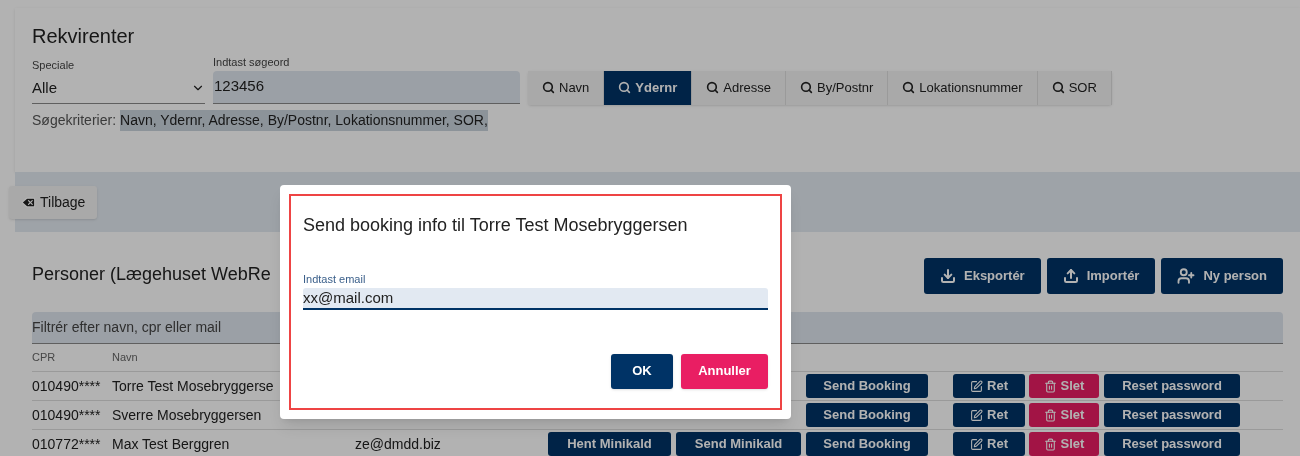  Describe the element at coordinates (609, 444) in the screenshot. I see `row-action-button: Hent Minikald` at that location.